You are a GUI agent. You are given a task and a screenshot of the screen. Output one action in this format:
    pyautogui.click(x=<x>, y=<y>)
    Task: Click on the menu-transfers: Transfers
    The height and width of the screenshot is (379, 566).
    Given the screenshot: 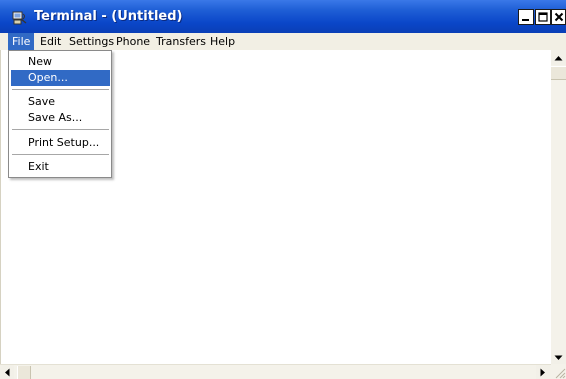 What is the action you would take?
    pyautogui.click(x=181, y=41)
    